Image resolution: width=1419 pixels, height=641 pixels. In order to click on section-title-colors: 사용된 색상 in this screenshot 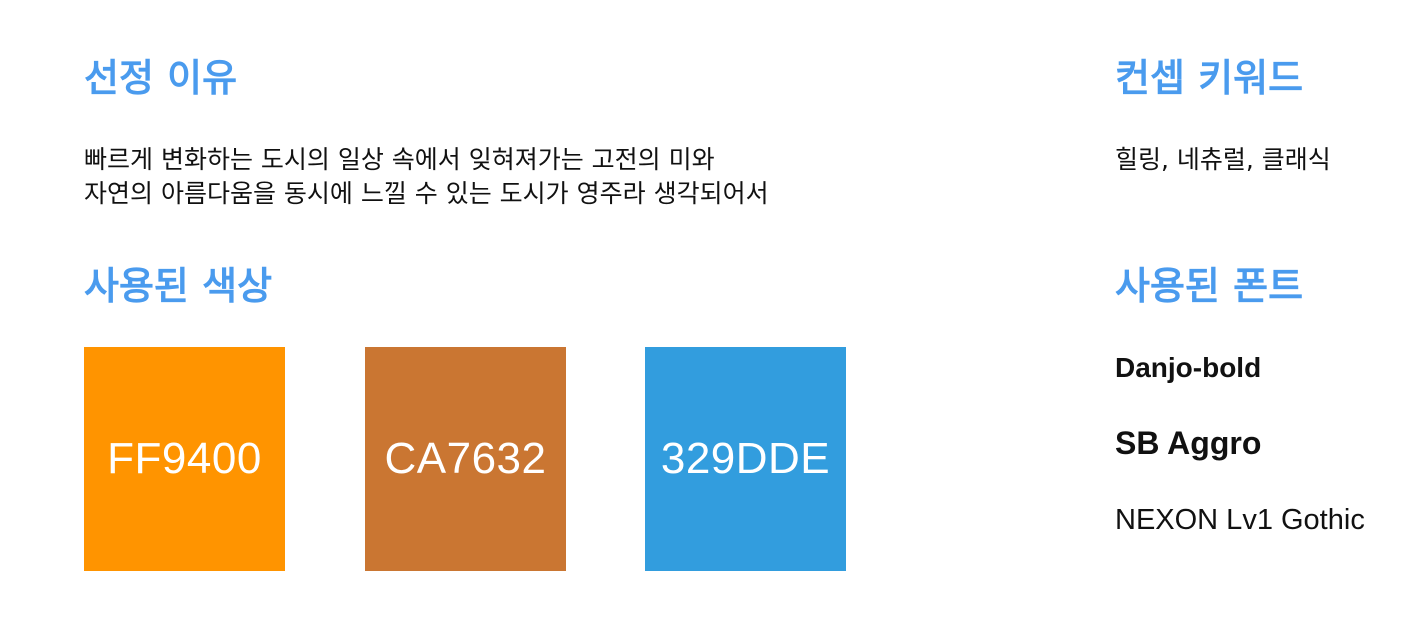, I will do `click(178, 286)`.